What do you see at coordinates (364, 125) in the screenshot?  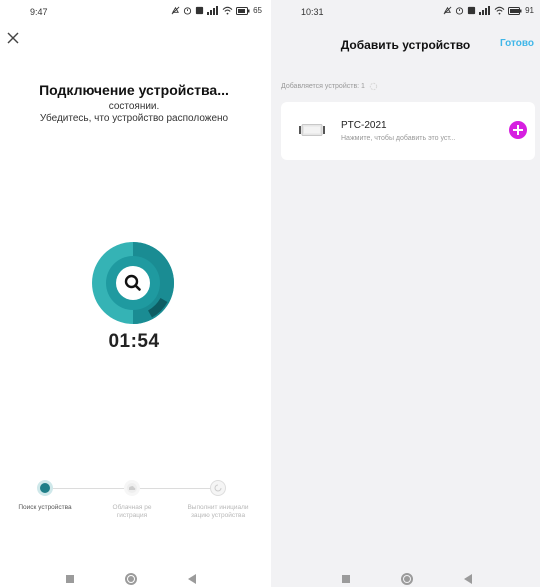 I see `device-name: PTC-2021` at bounding box center [364, 125].